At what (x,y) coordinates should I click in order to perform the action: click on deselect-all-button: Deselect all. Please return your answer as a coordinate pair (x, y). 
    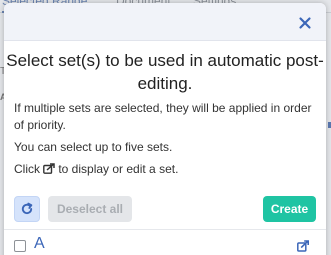
    Looking at the image, I should click on (90, 209).